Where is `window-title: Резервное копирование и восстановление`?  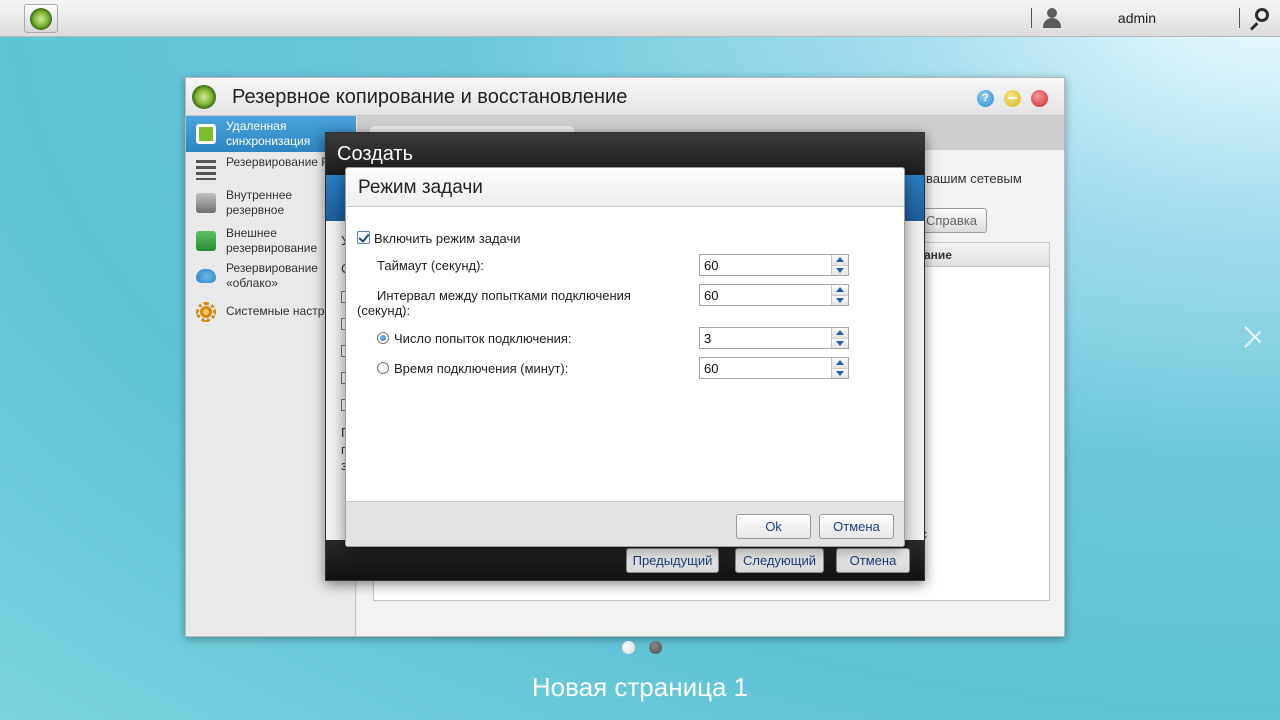
window-title: Резервное копирование и восстановление is located at coordinates (430, 97).